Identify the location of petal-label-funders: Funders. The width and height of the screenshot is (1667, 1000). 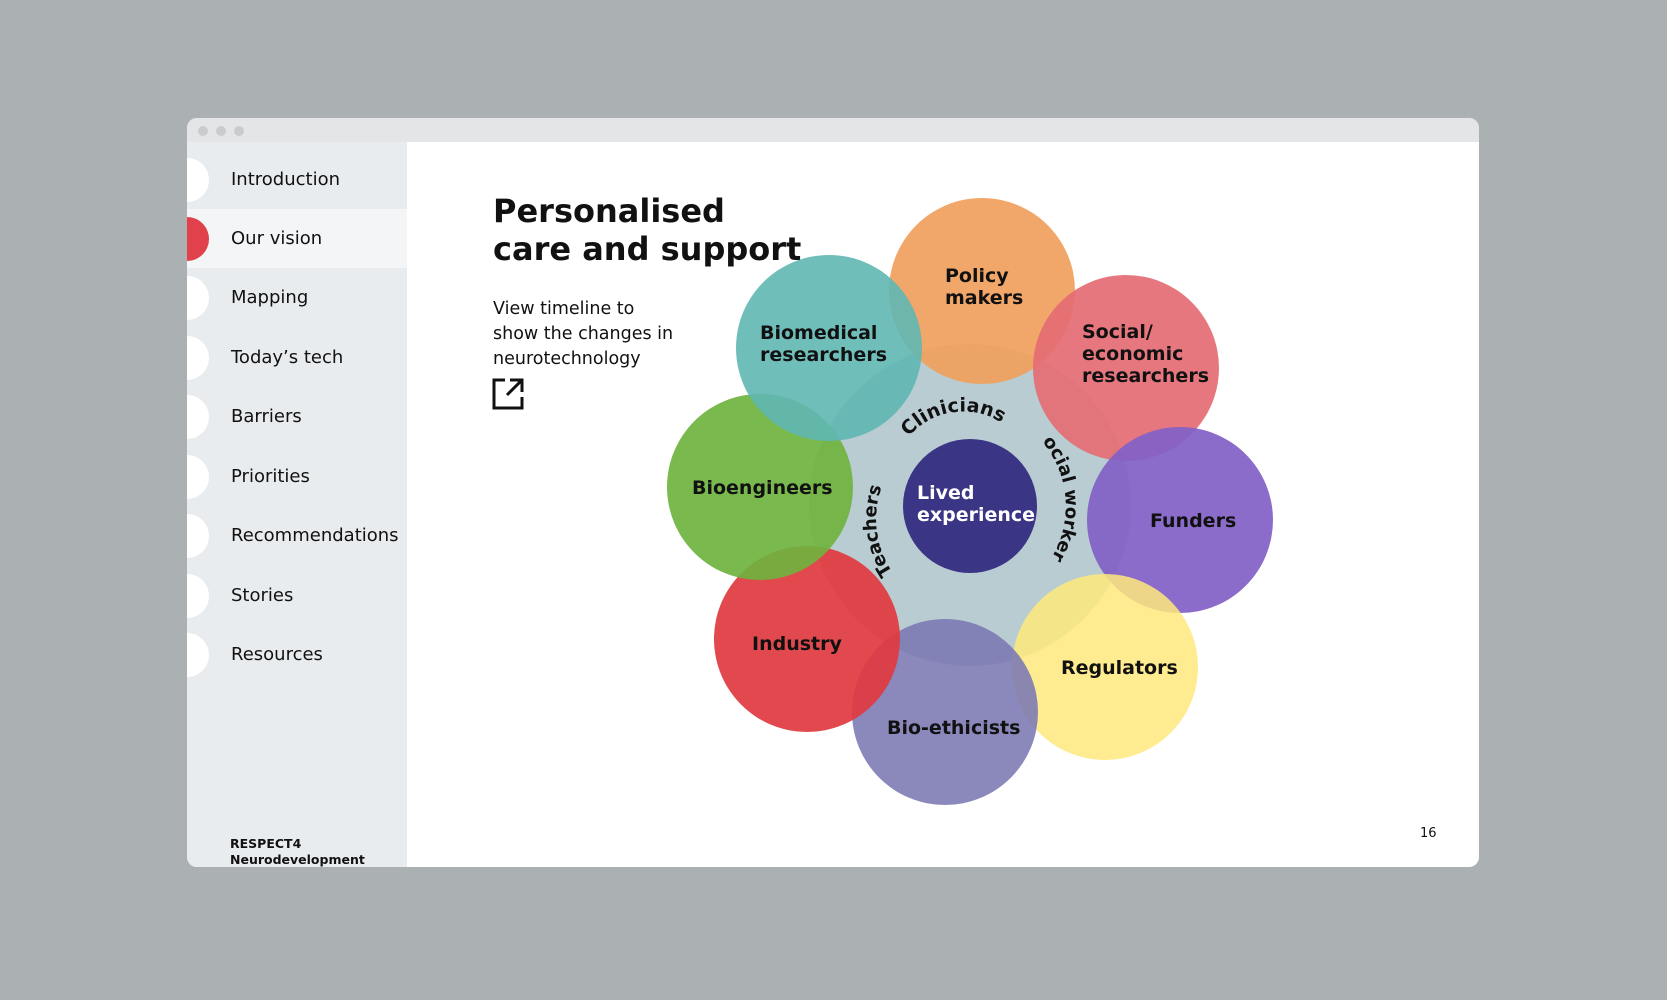
(1193, 521).